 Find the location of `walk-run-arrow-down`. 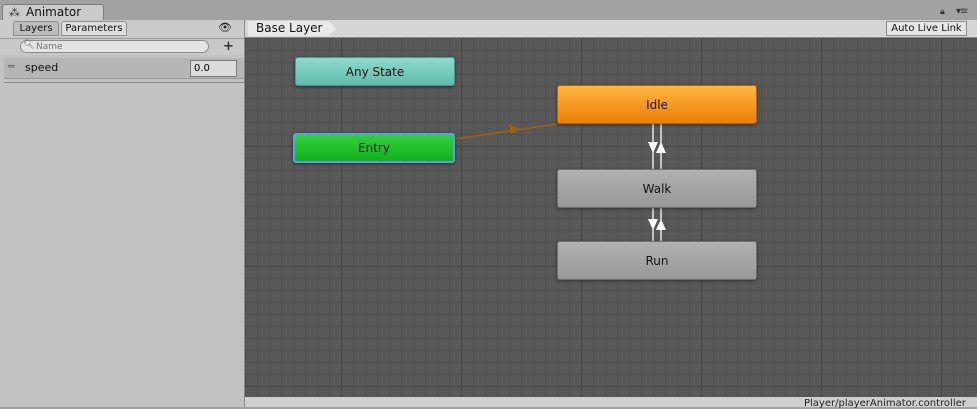

walk-run-arrow-down is located at coordinates (653, 224).